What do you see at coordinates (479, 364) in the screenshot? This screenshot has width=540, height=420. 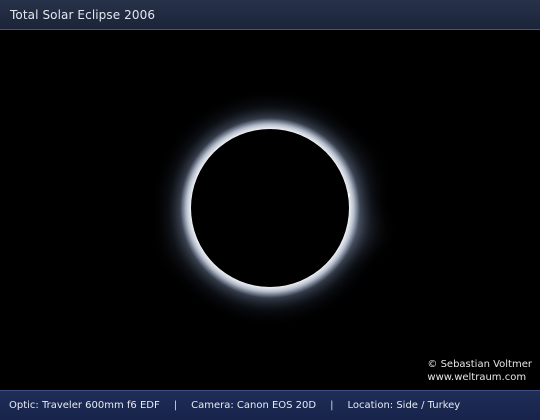 I see `credit-name: © Sebastian Voltmer` at bounding box center [479, 364].